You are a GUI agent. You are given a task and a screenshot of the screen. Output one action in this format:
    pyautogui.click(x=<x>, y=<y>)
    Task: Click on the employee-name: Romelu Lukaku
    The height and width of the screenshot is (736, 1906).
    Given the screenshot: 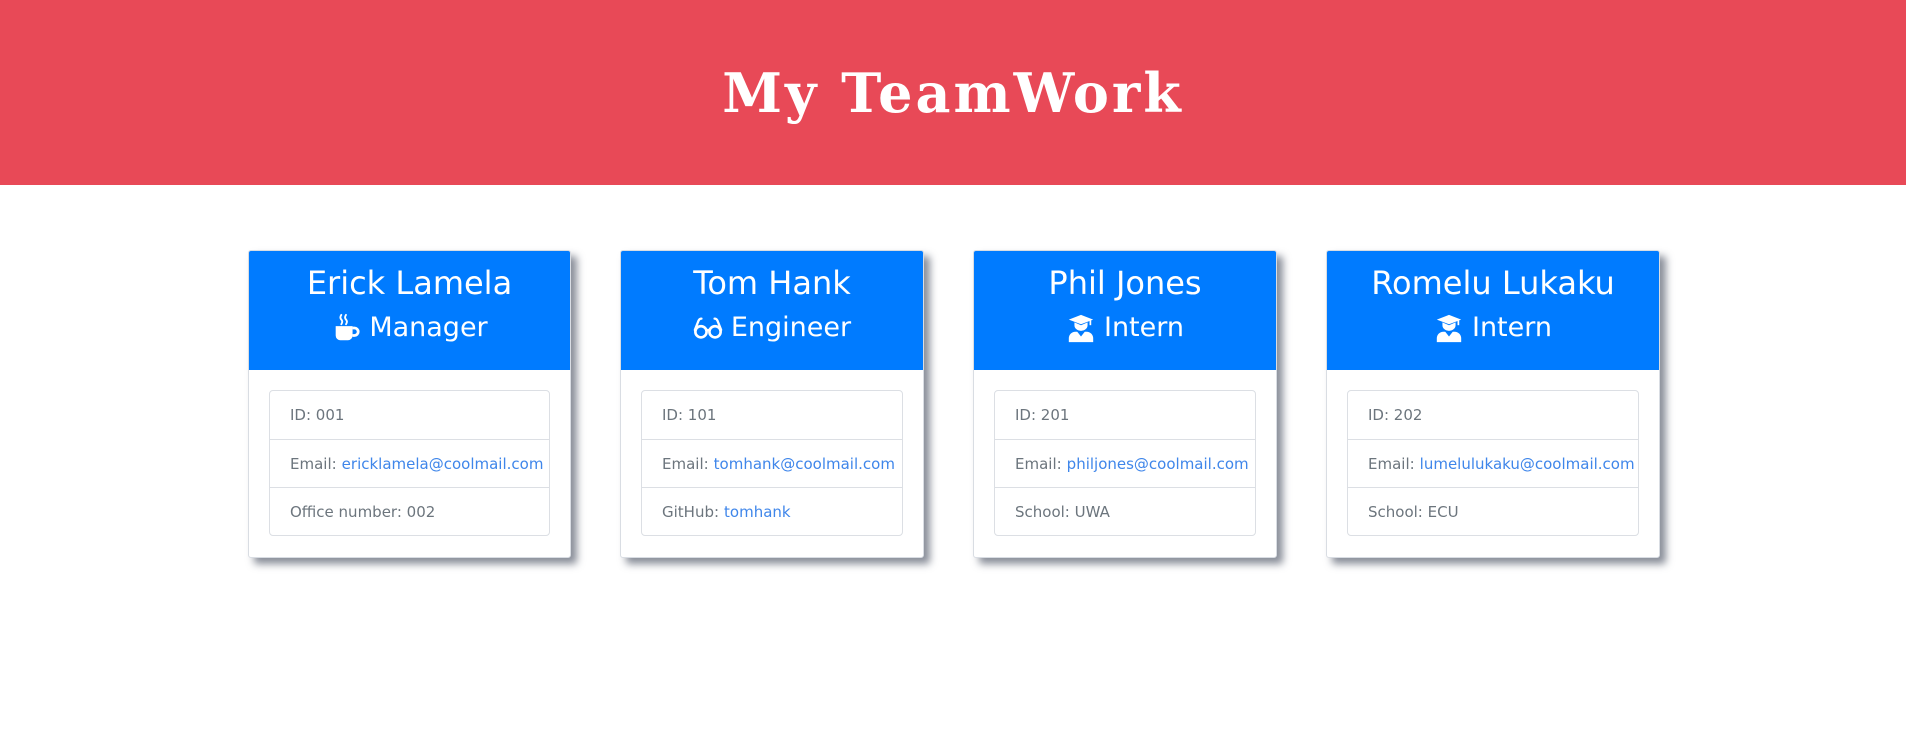 What is the action you would take?
    pyautogui.click(x=1493, y=283)
    